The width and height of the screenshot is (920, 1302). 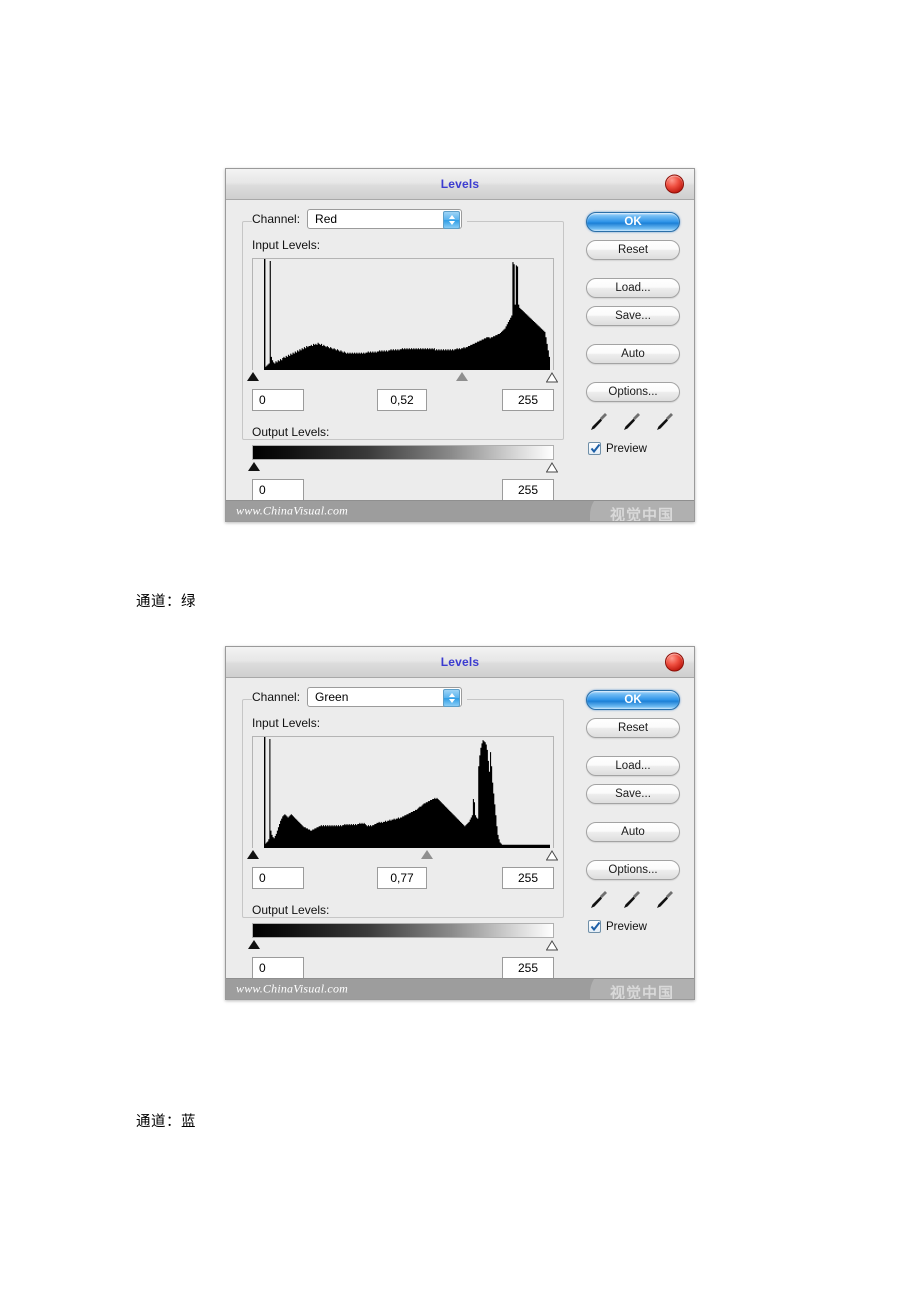 I want to click on output-gradient-bar, so click(x=403, y=452).